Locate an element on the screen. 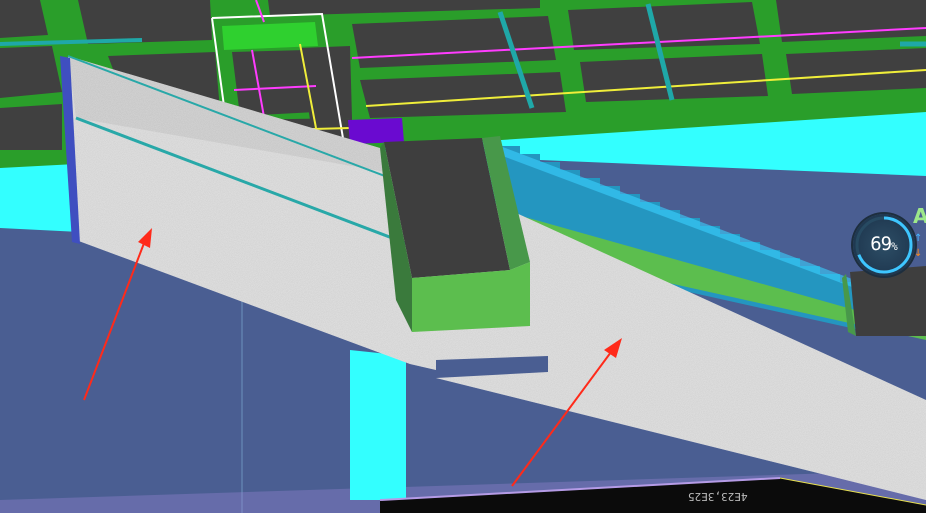  model-tag-label: 4E23,3E25 is located at coordinates (718, 496).